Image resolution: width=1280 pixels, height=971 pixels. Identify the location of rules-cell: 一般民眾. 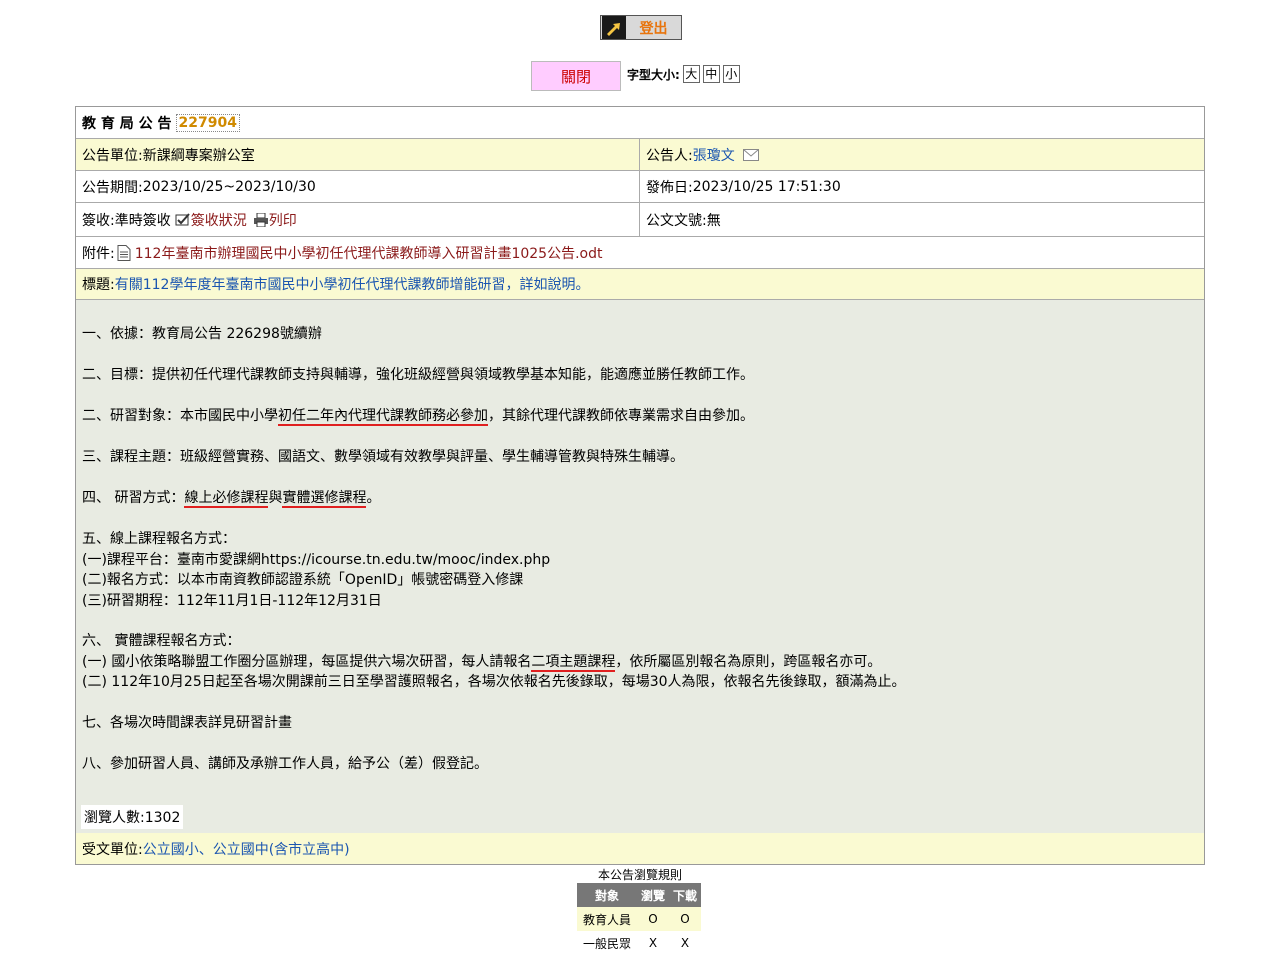
(606, 943).